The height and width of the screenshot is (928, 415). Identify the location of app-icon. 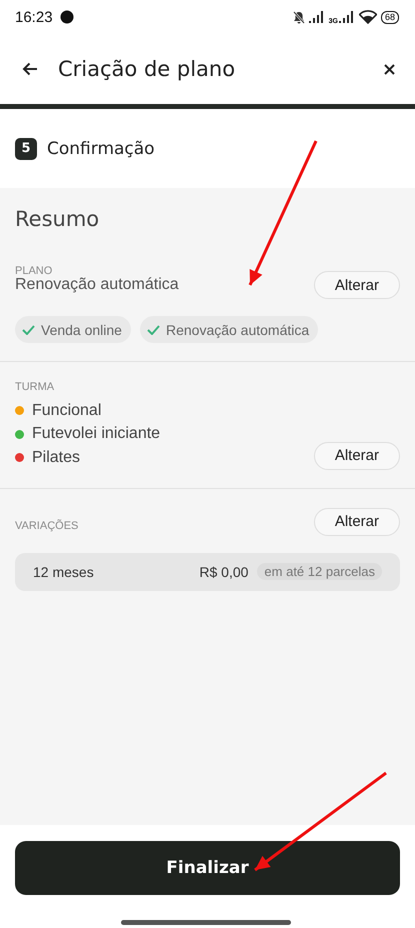
(67, 17).